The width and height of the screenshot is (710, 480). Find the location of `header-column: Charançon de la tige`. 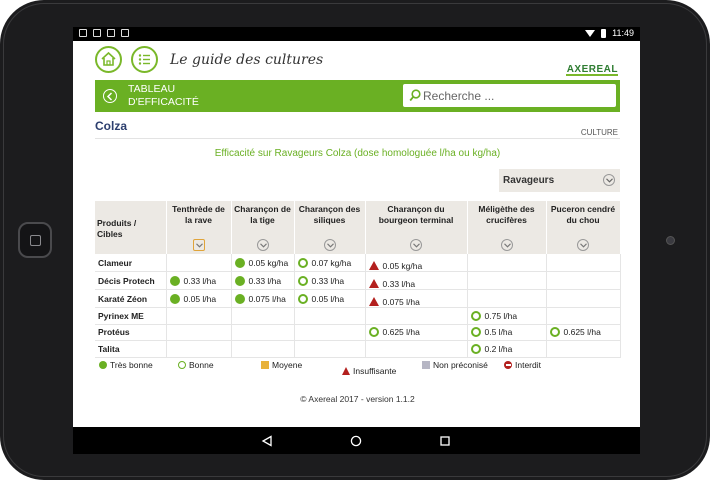

header-column: Charançon de la tige is located at coordinates (263, 227).